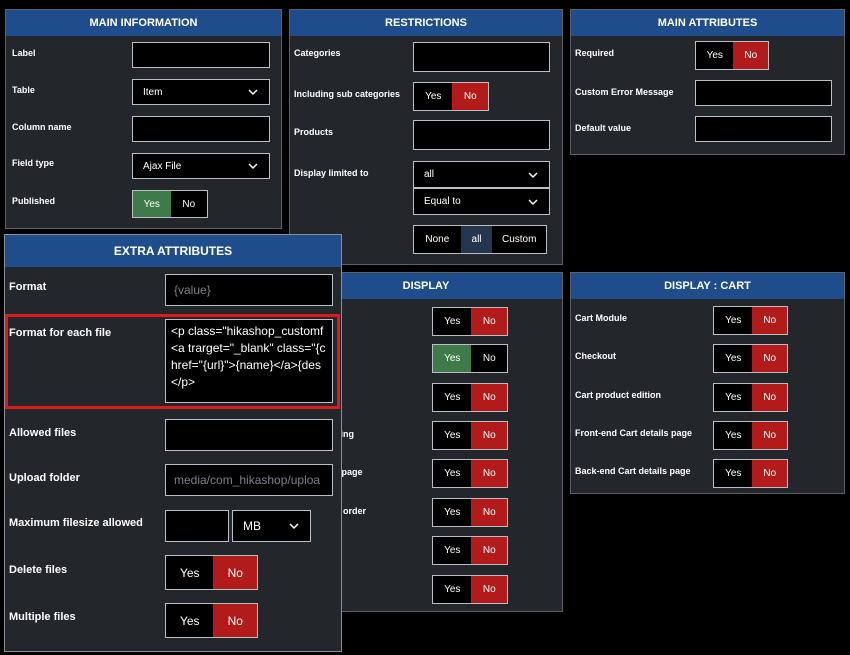 The width and height of the screenshot is (850, 655). What do you see at coordinates (470, 96) in the screenshot?
I see `sub-categories-no: No` at bounding box center [470, 96].